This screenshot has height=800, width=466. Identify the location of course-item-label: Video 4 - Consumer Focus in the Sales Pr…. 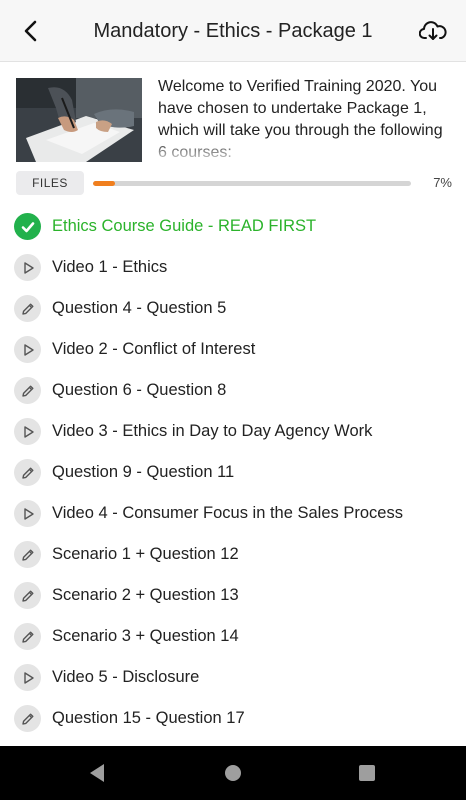
(227, 513).